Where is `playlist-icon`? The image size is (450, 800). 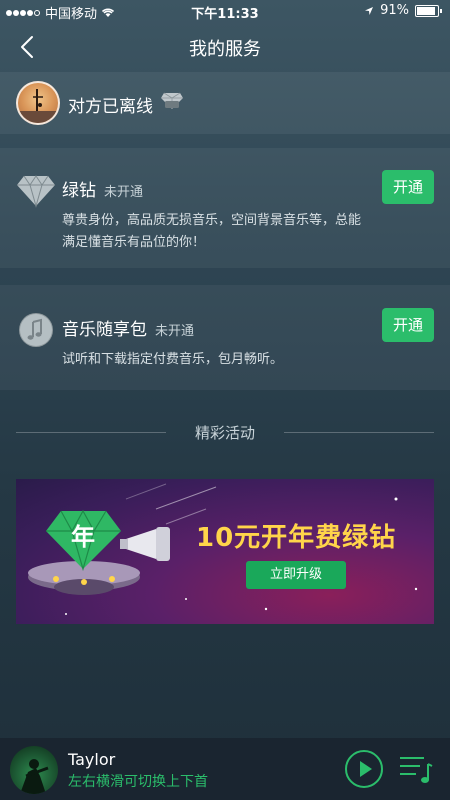
playlist-icon is located at coordinates (416, 770).